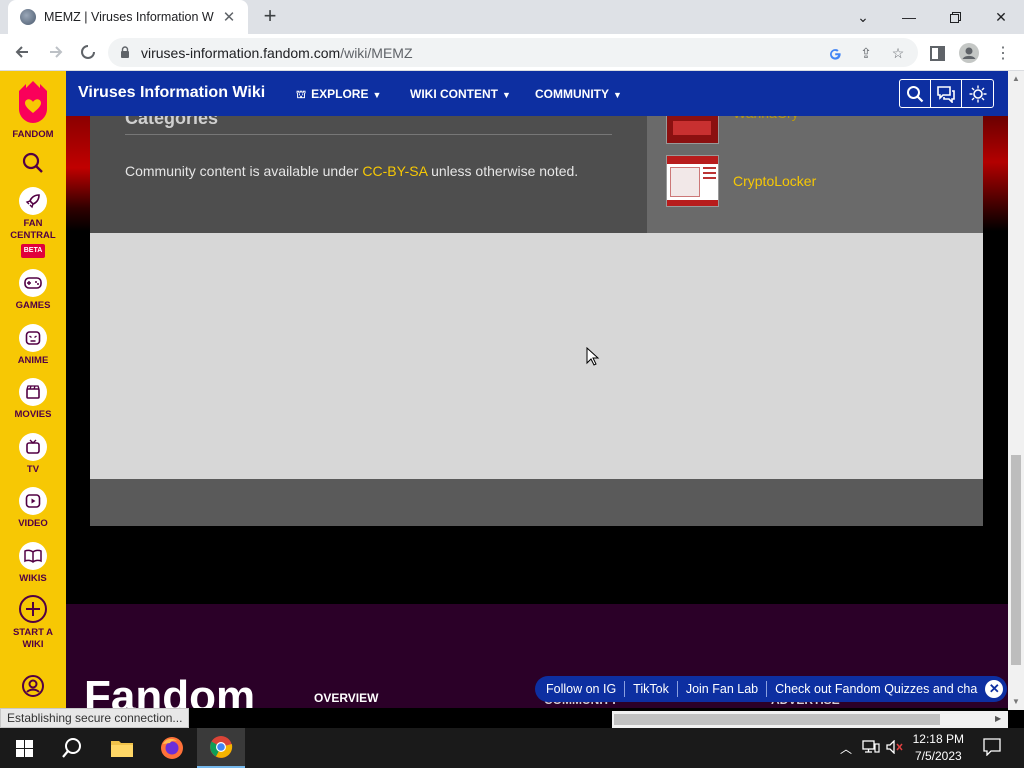  I want to click on sidebar-item-label: ANIME, so click(33, 360).